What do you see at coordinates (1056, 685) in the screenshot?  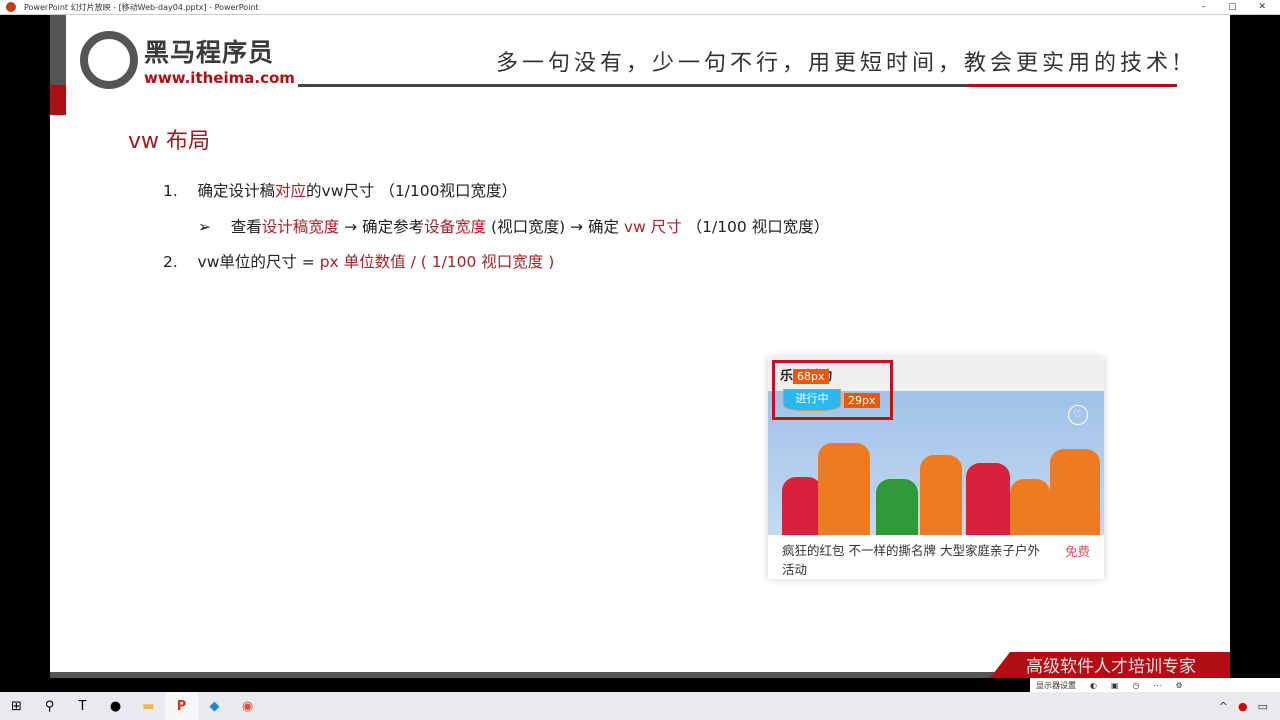 I see `display-settings-button: 显示器设置` at bounding box center [1056, 685].